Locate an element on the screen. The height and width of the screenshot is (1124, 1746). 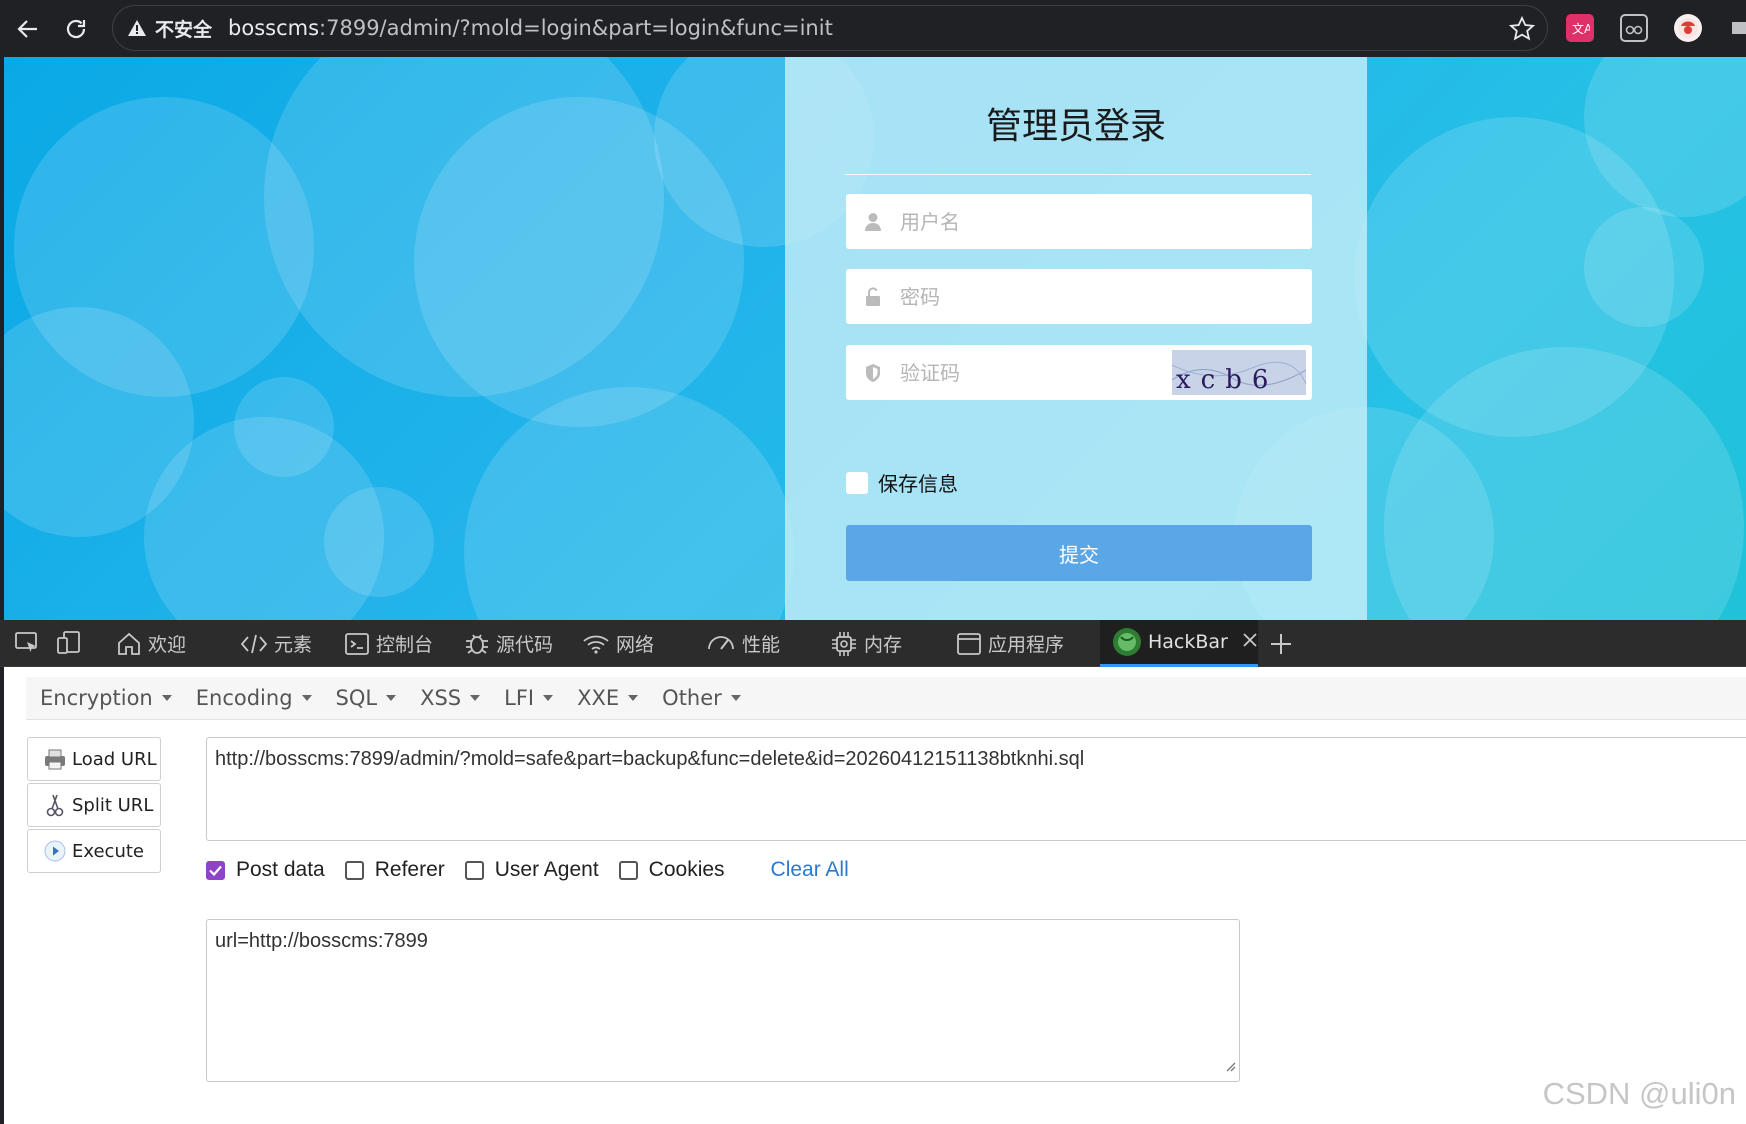
split-url-button: Split URL is located at coordinates (94, 805).